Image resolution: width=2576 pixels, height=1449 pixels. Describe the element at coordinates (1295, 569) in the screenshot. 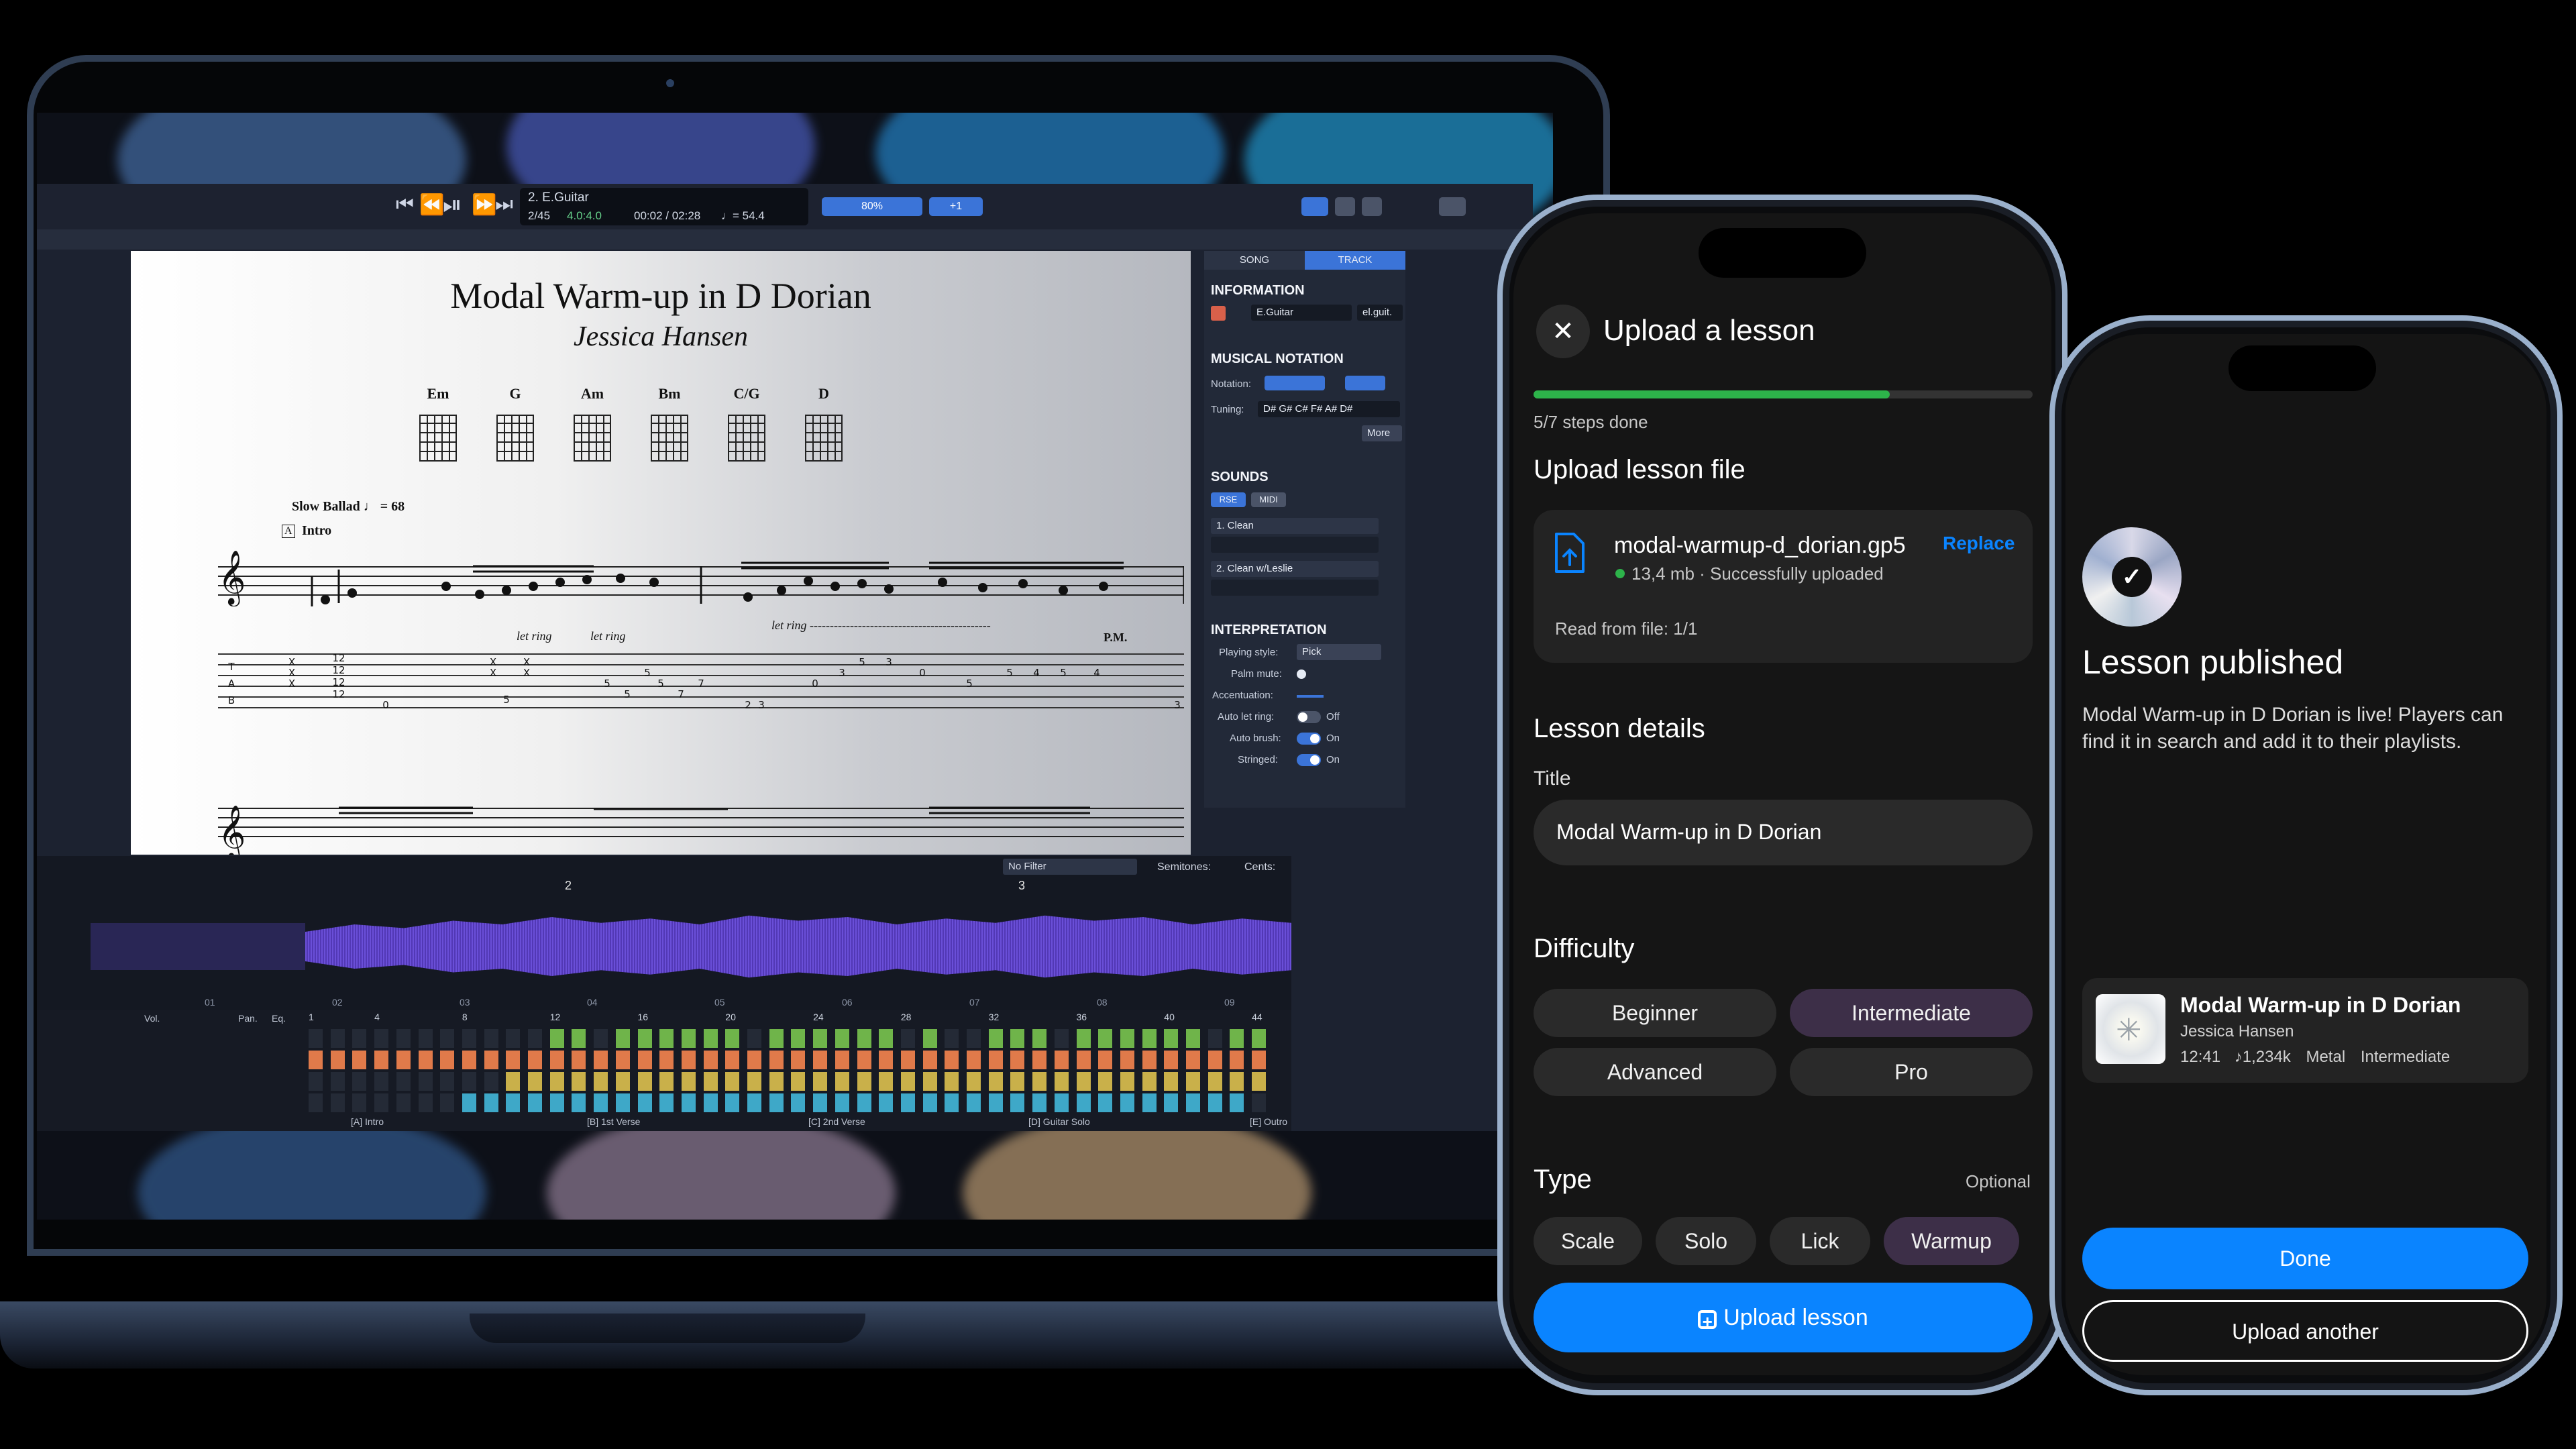

I see `sound-2: 2. Clean w/Leslie` at that location.